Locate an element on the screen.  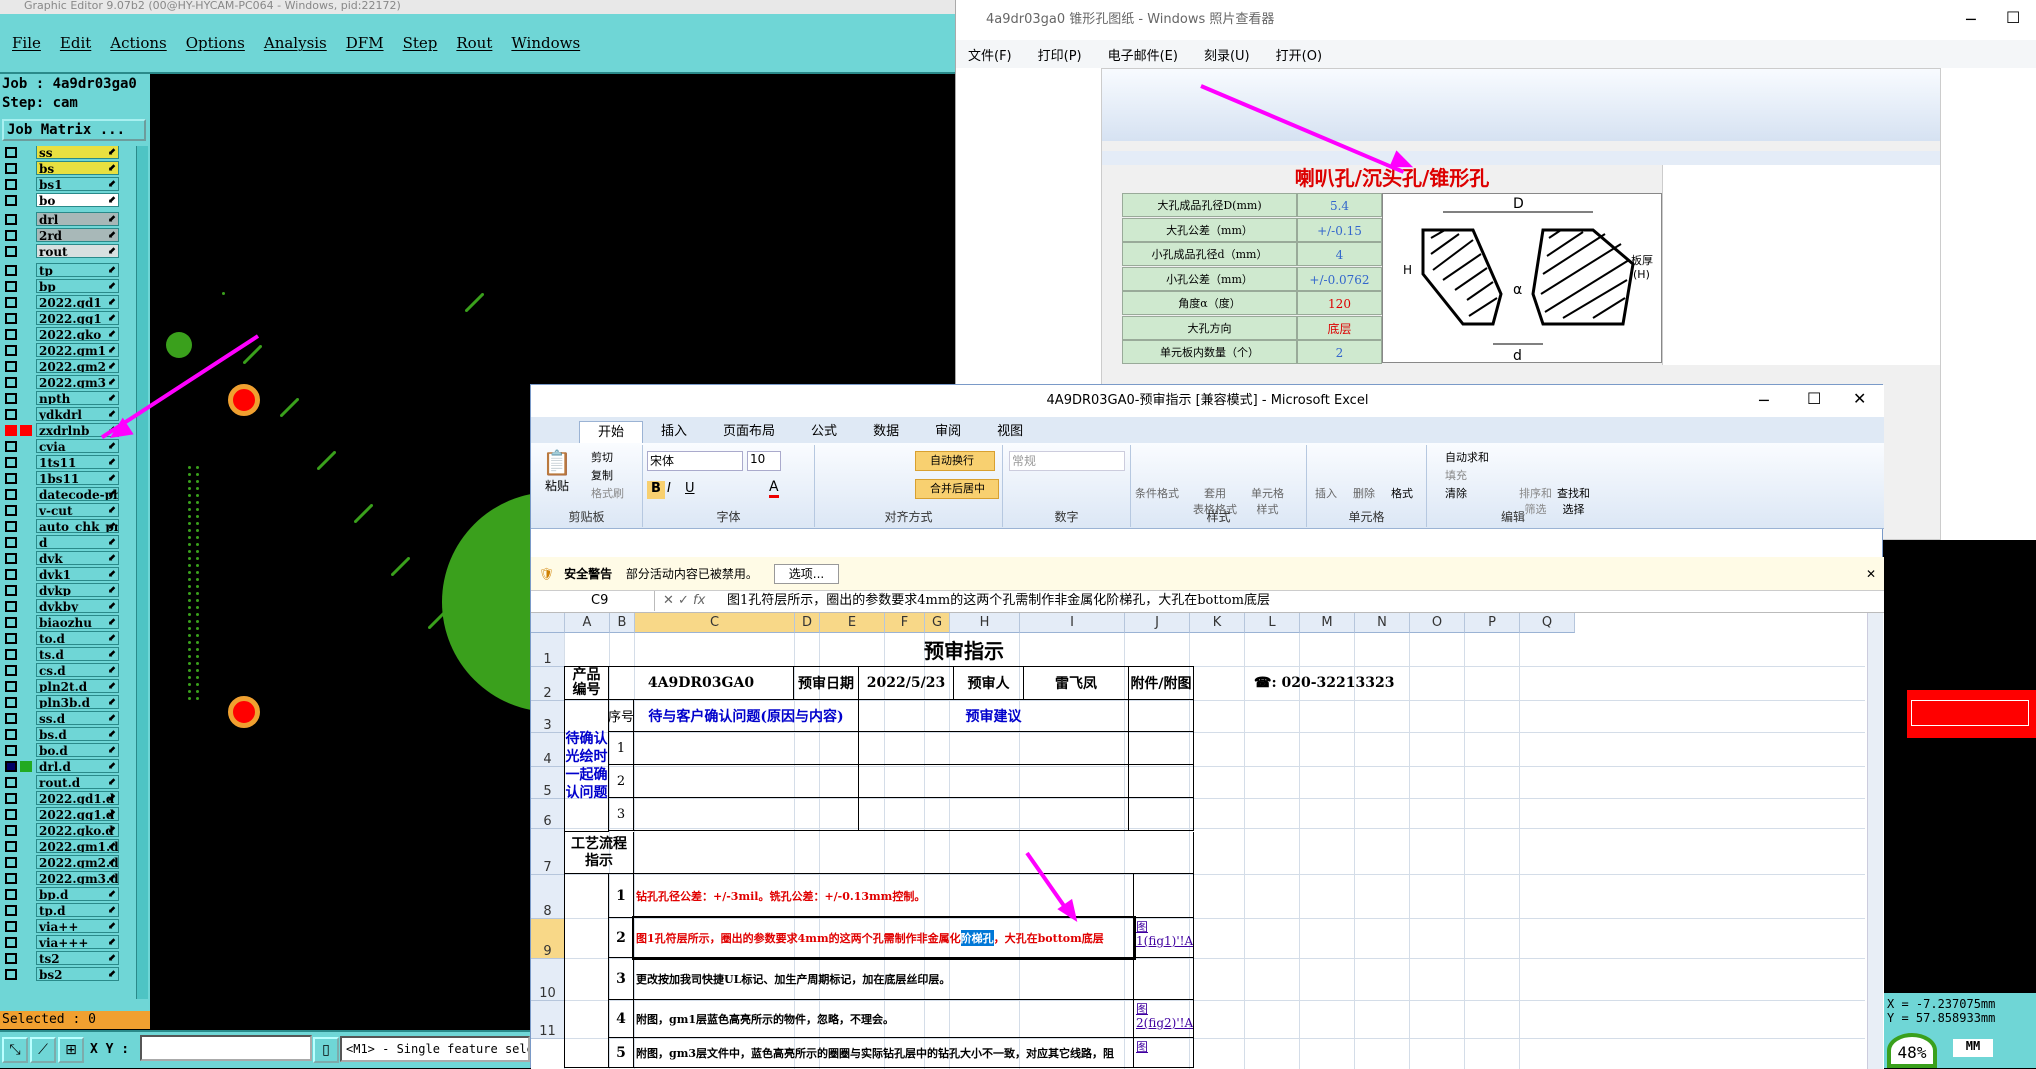
confirm-issues-label: 待确认 光绘时 一起确 认问题 is located at coordinates (586, 766).